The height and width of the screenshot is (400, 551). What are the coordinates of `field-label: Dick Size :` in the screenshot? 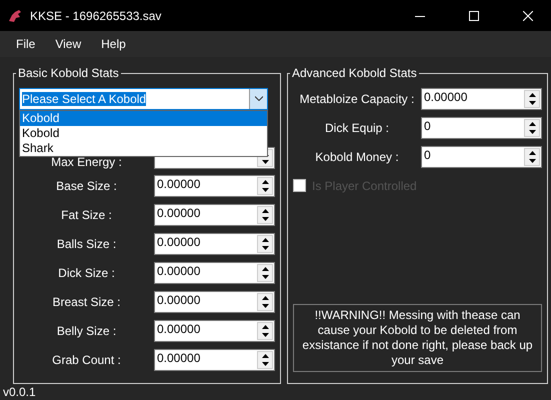 It's located at (86, 273).